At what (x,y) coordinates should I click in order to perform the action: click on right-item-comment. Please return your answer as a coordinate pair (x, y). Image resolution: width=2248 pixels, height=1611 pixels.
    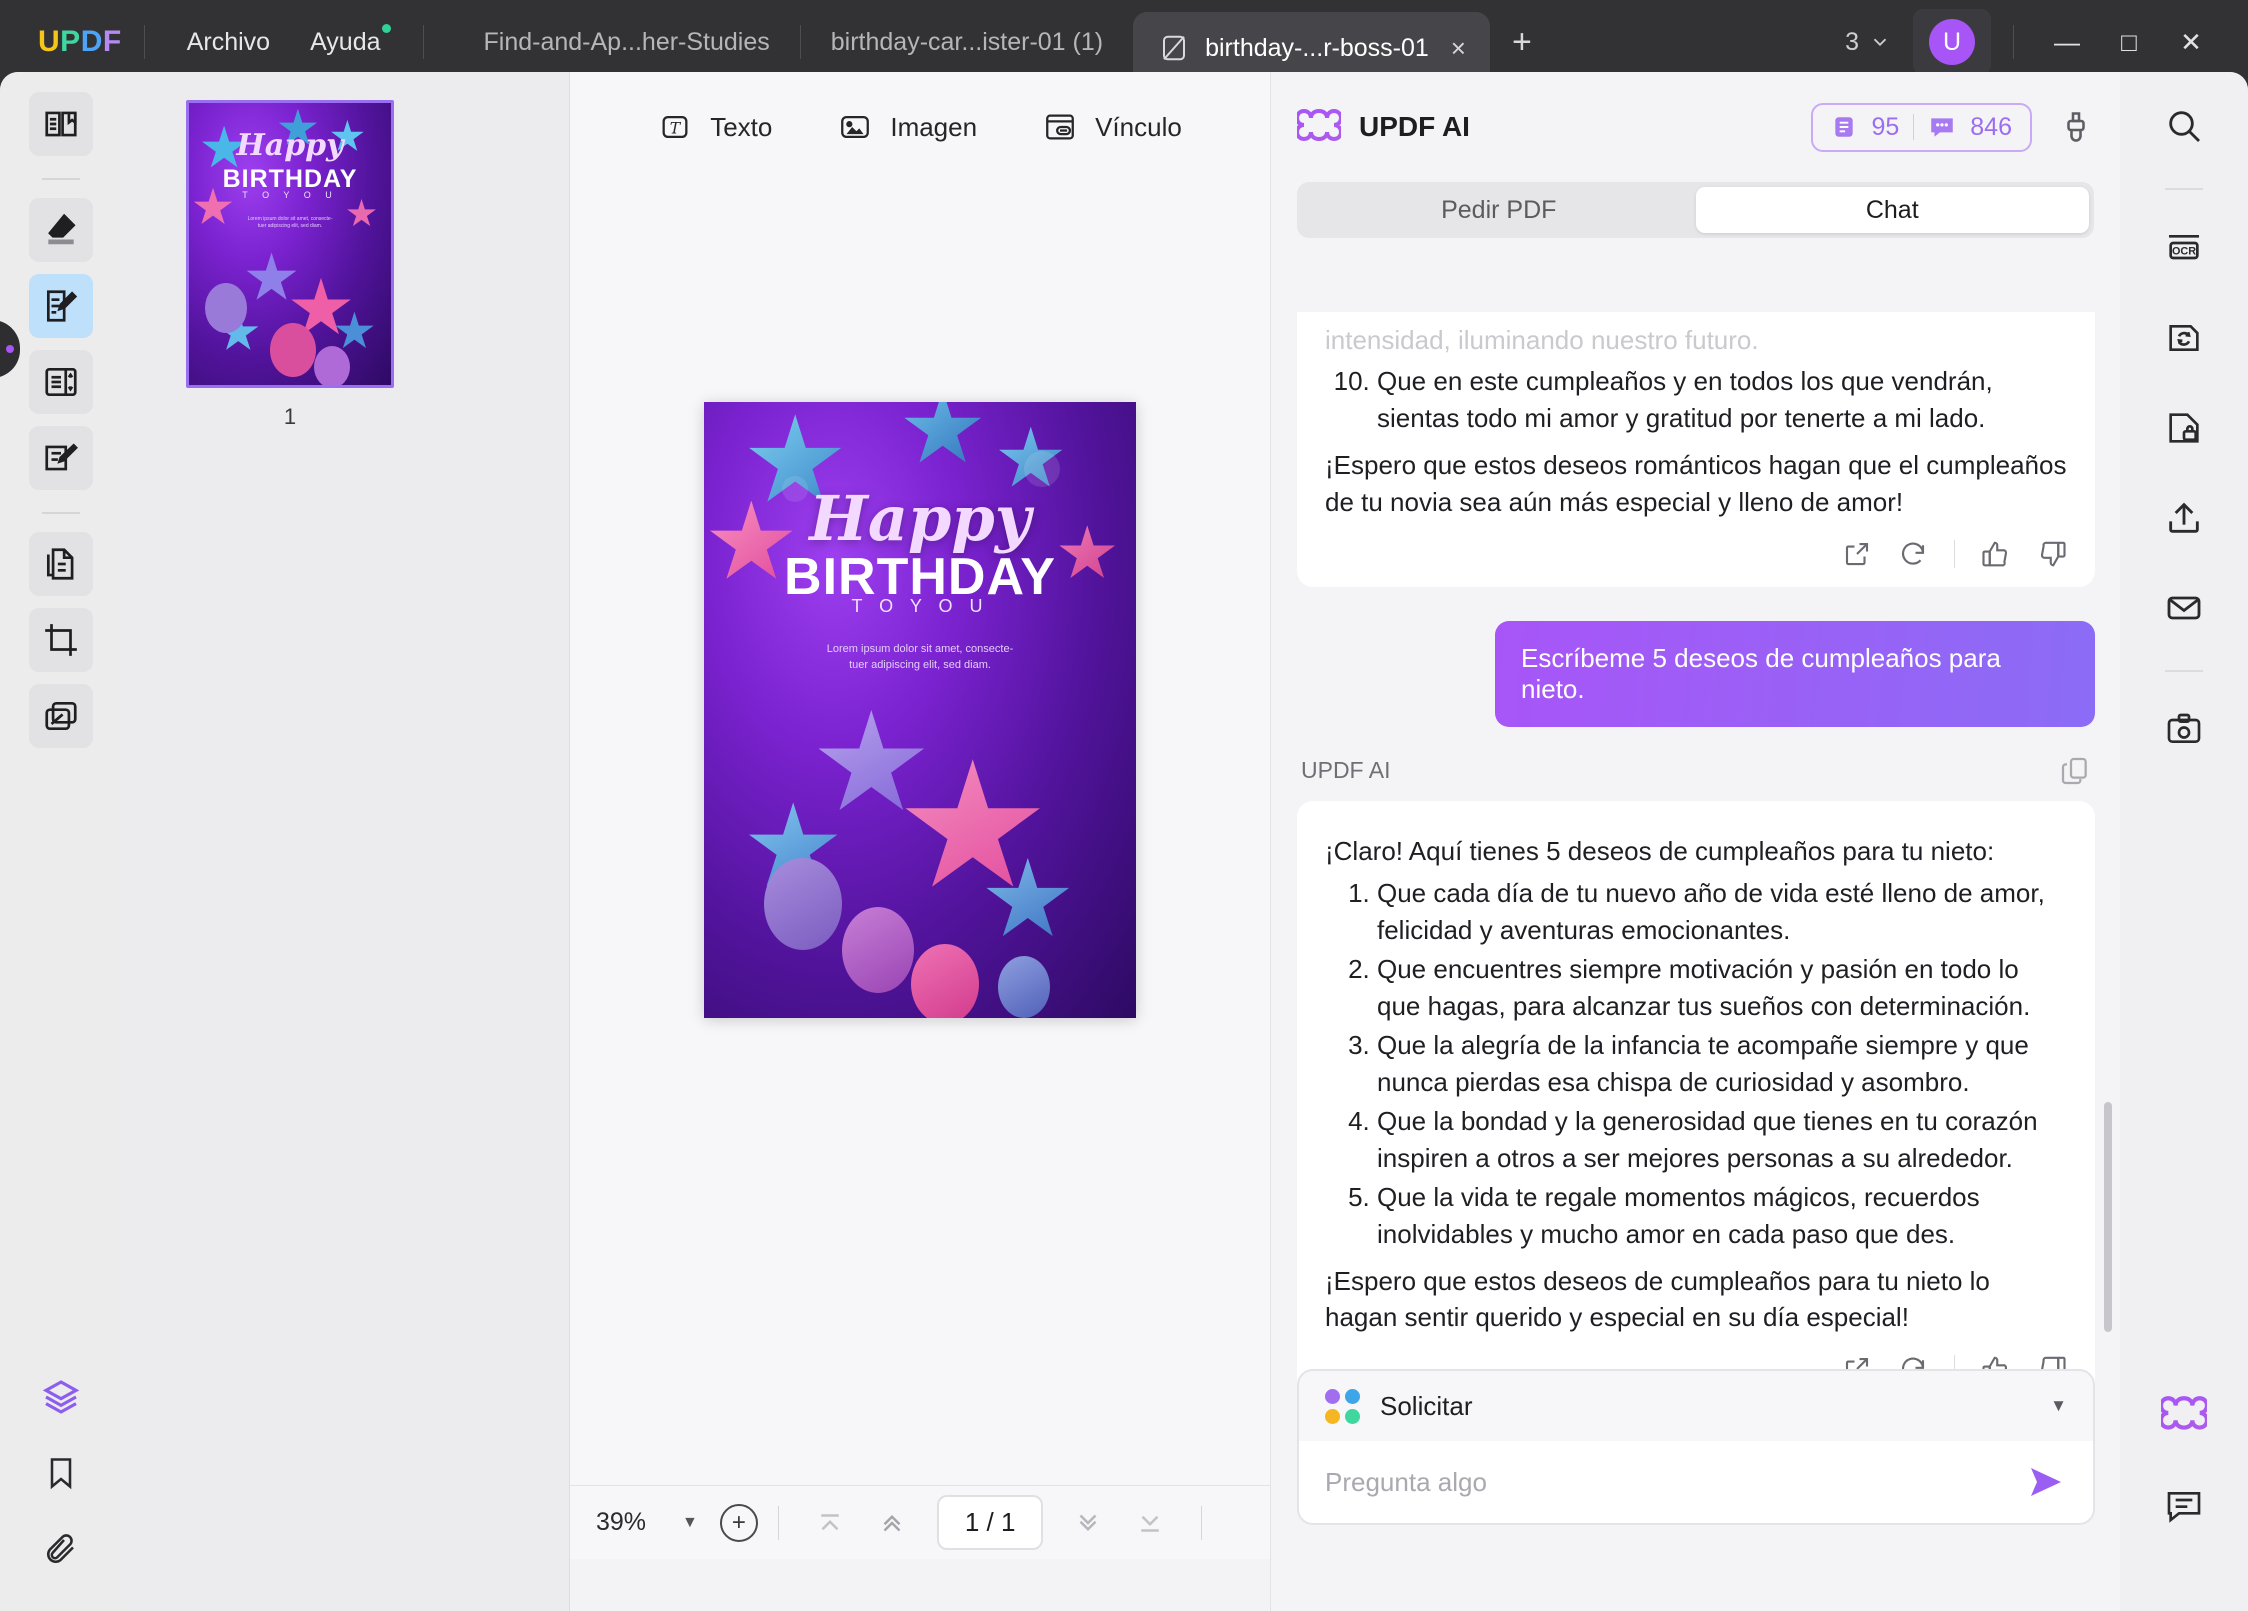
    Looking at the image, I should click on (2184, 1505).